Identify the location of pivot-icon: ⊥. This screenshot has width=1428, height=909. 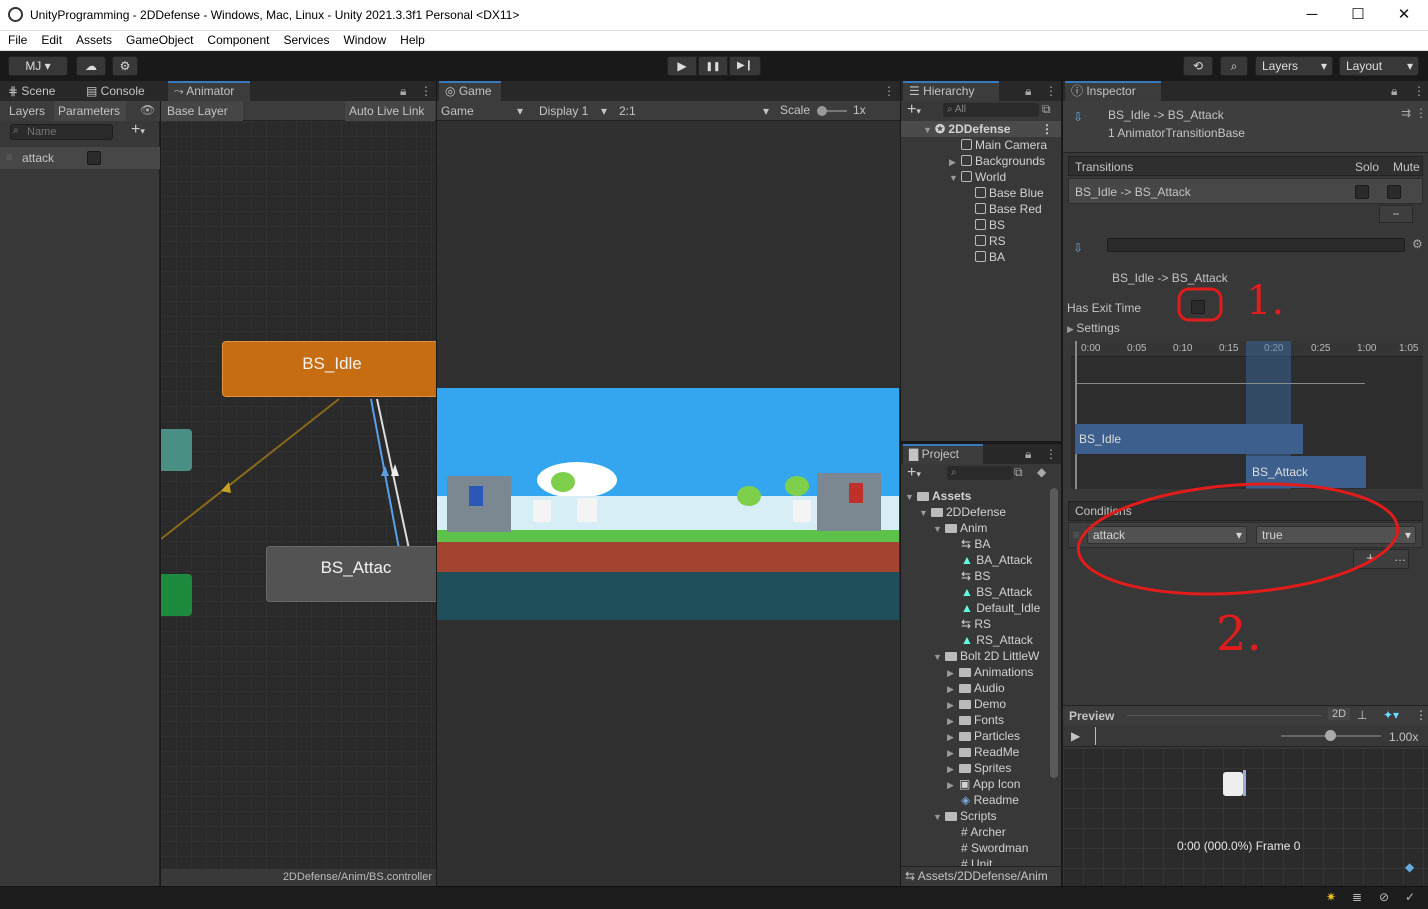
(1362, 715).